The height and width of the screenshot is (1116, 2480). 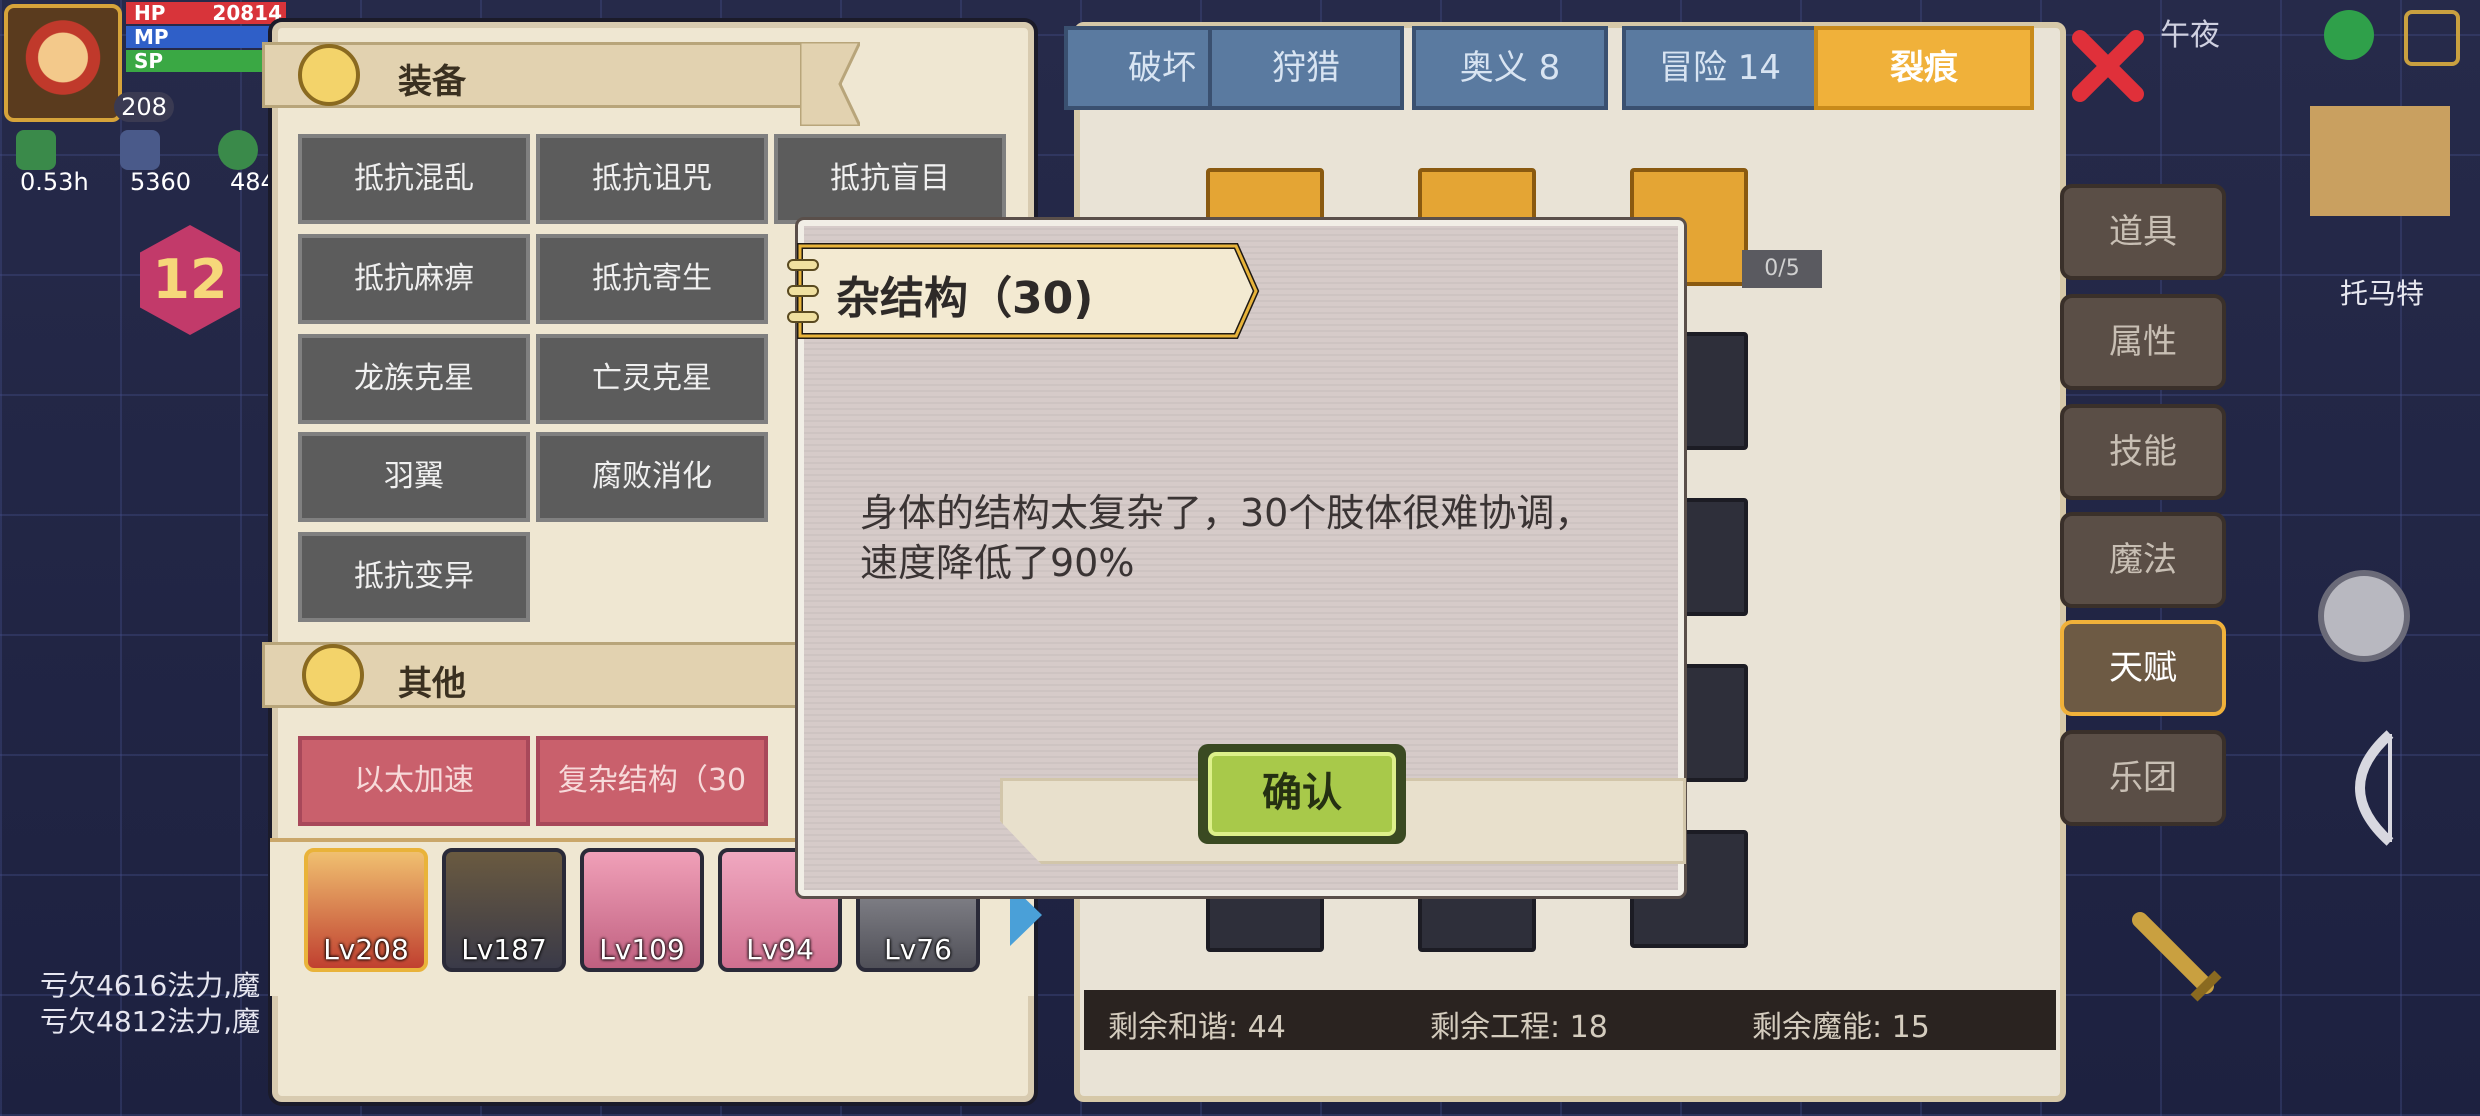 I want to click on confirm-button: 确认, so click(x=1302, y=794).